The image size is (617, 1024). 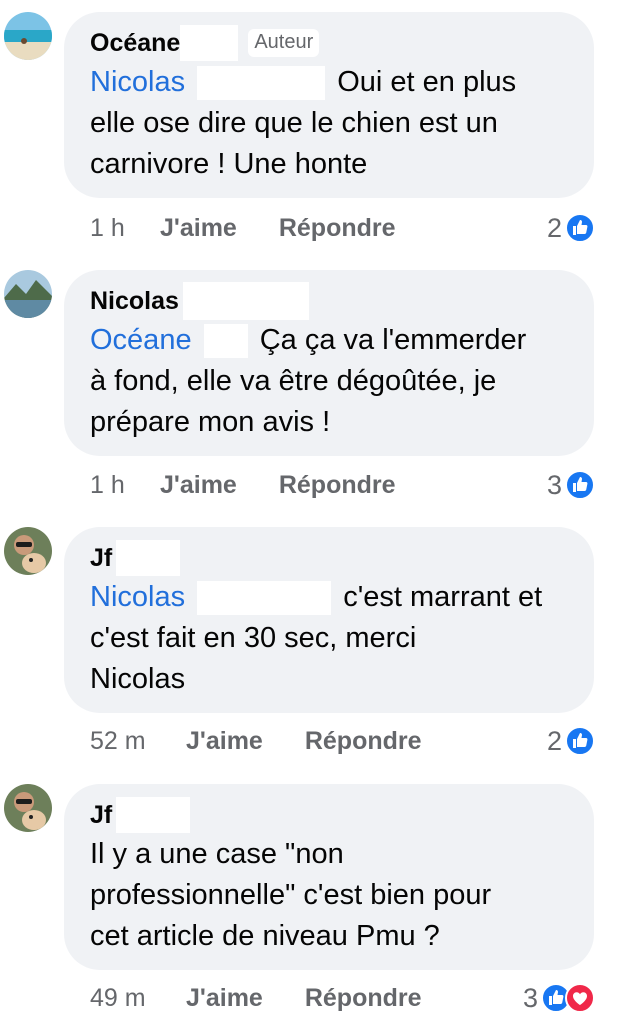 I want to click on comment-actions: 52 m J'aime Répondre 2, so click(x=342, y=741).